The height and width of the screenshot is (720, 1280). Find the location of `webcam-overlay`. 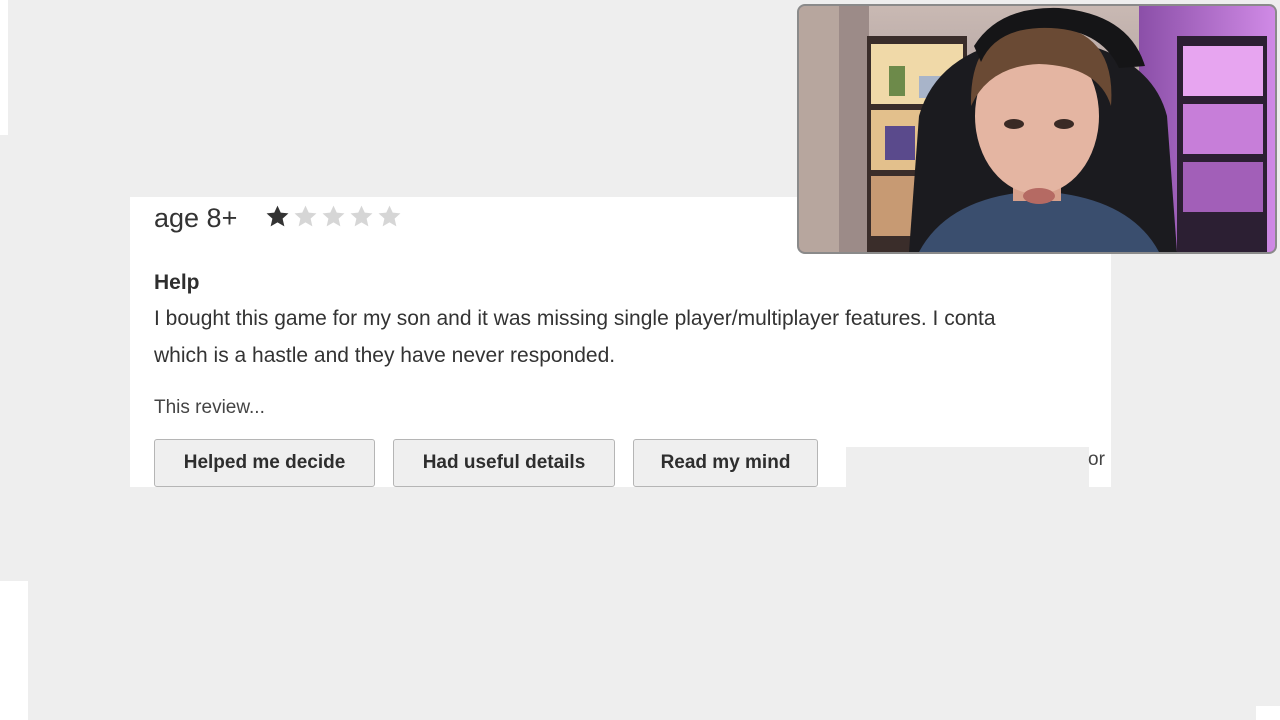

webcam-overlay is located at coordinates (1037, 129).